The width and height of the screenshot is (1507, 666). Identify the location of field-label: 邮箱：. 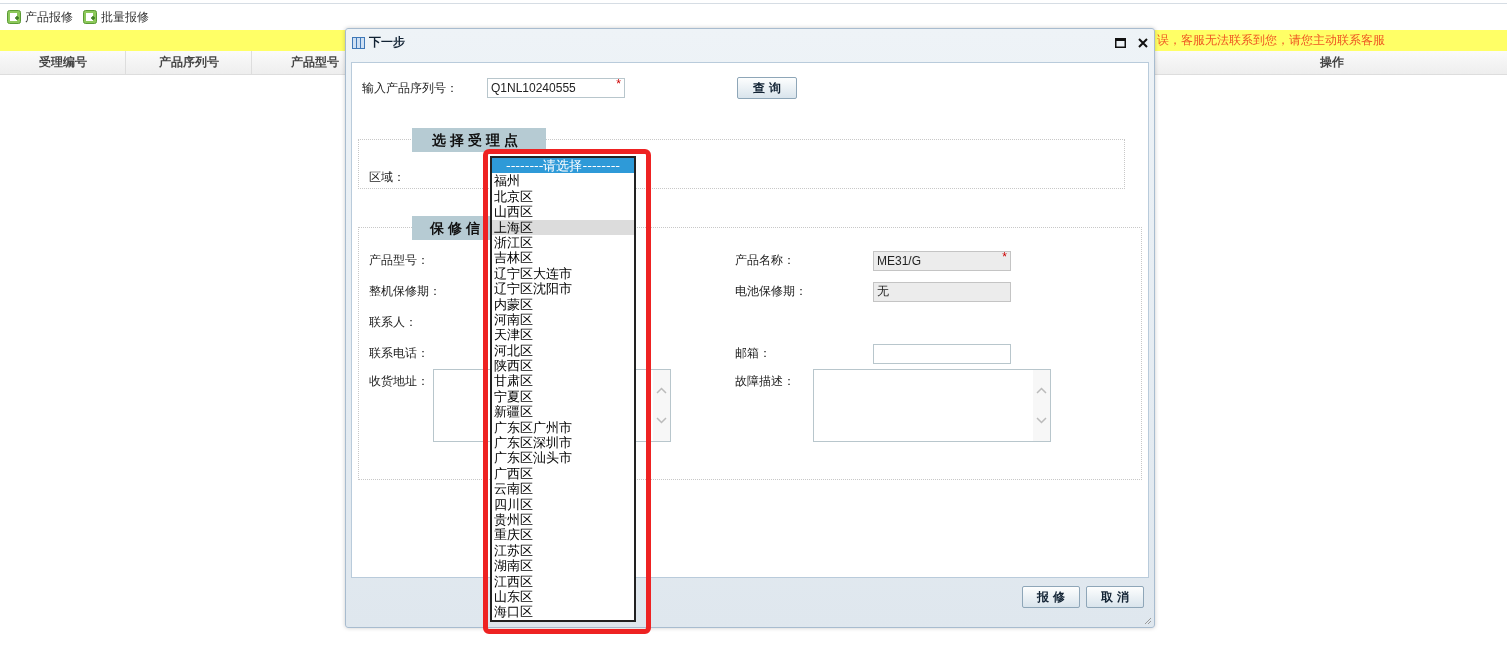
(753, 353).